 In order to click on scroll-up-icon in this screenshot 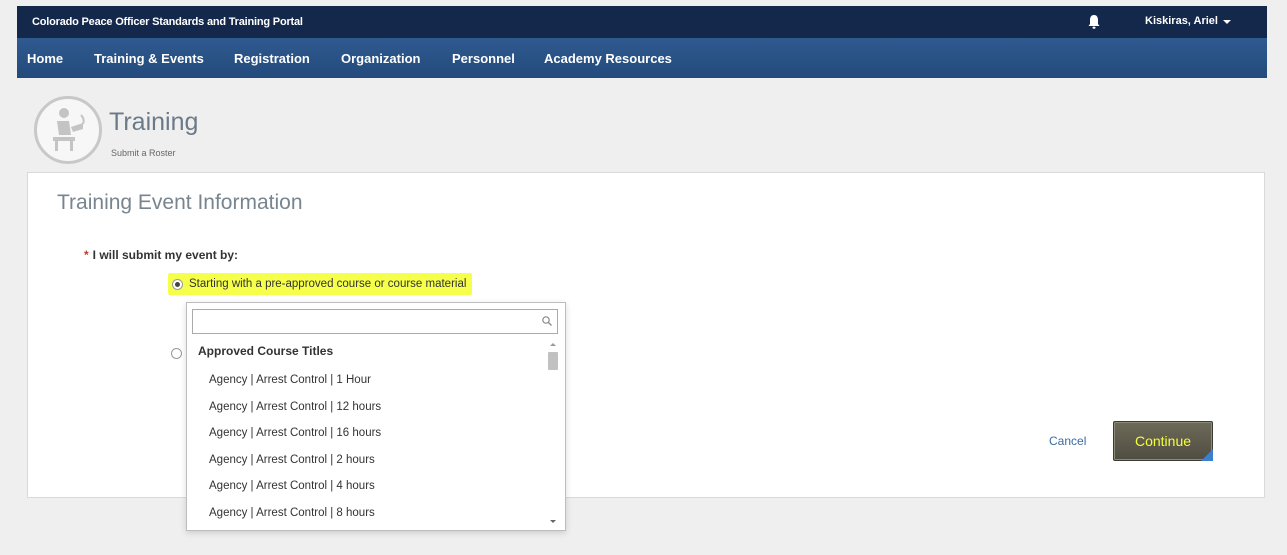, I will do `click(553, 344)`.